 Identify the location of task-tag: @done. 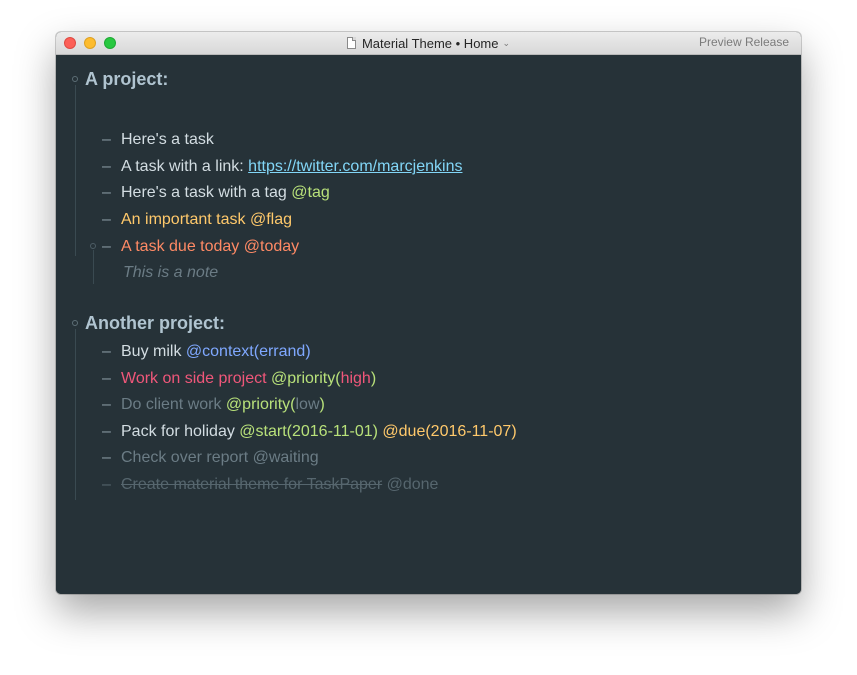
(410, 484).